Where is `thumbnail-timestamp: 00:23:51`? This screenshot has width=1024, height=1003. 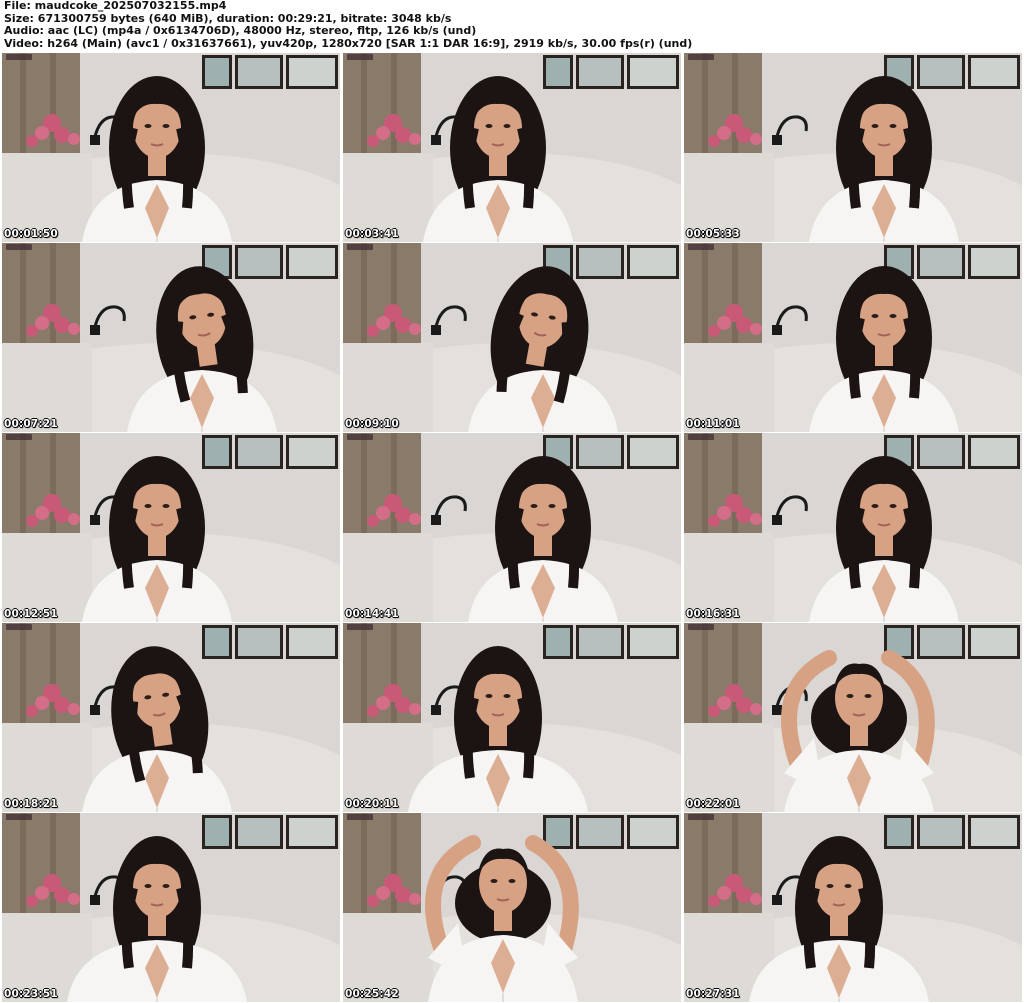
thumbnail-timestamp: 00:23:51 is located at coordinates (31, 994).